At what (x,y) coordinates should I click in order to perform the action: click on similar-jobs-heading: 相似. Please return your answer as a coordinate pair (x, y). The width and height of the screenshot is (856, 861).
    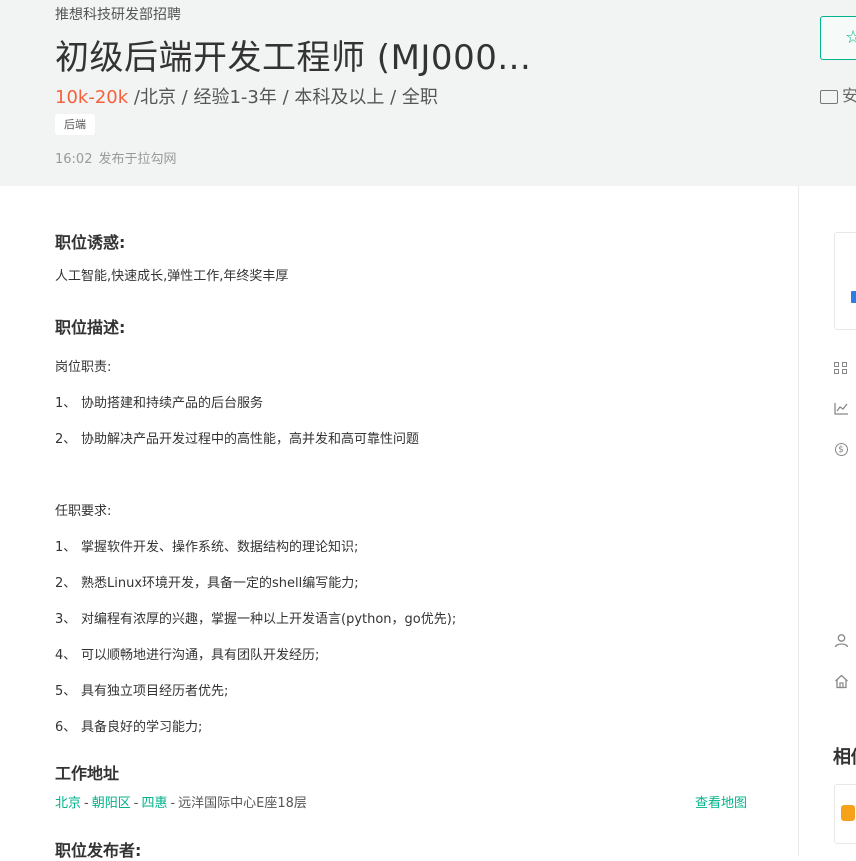
    Looking at the image, I should click on (844, 757).